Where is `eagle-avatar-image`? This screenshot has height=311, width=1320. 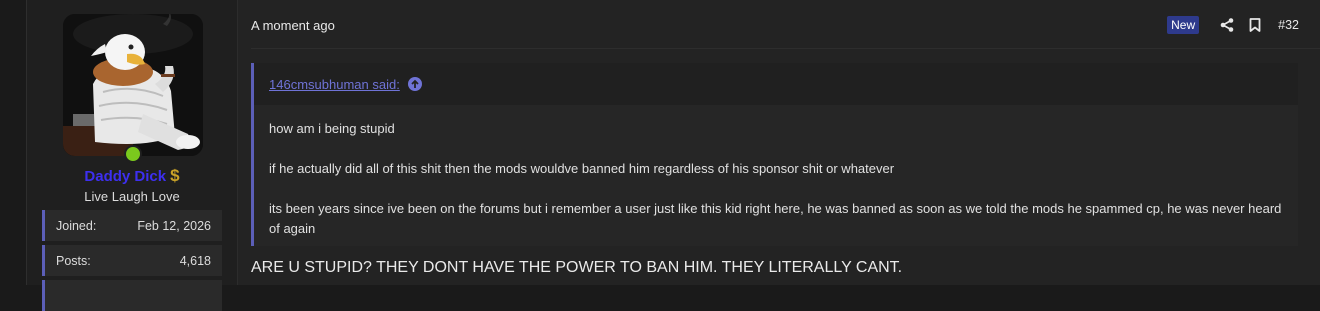 eagle-avatar-image is located at coordinates (133, 85).